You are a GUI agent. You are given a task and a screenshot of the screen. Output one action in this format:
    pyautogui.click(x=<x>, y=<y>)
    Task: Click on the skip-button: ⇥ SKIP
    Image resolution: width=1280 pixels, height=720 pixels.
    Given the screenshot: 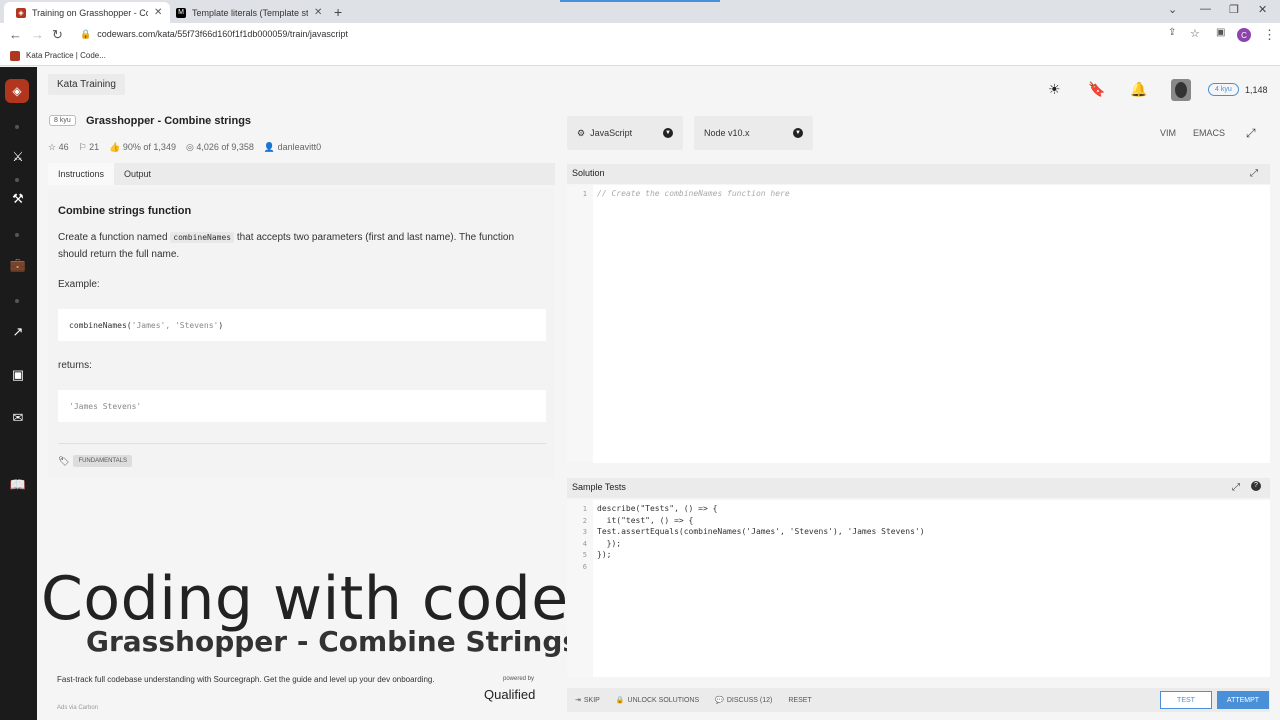 What is the action you would take?
    pyautogui.click(x=587, y=700)
    